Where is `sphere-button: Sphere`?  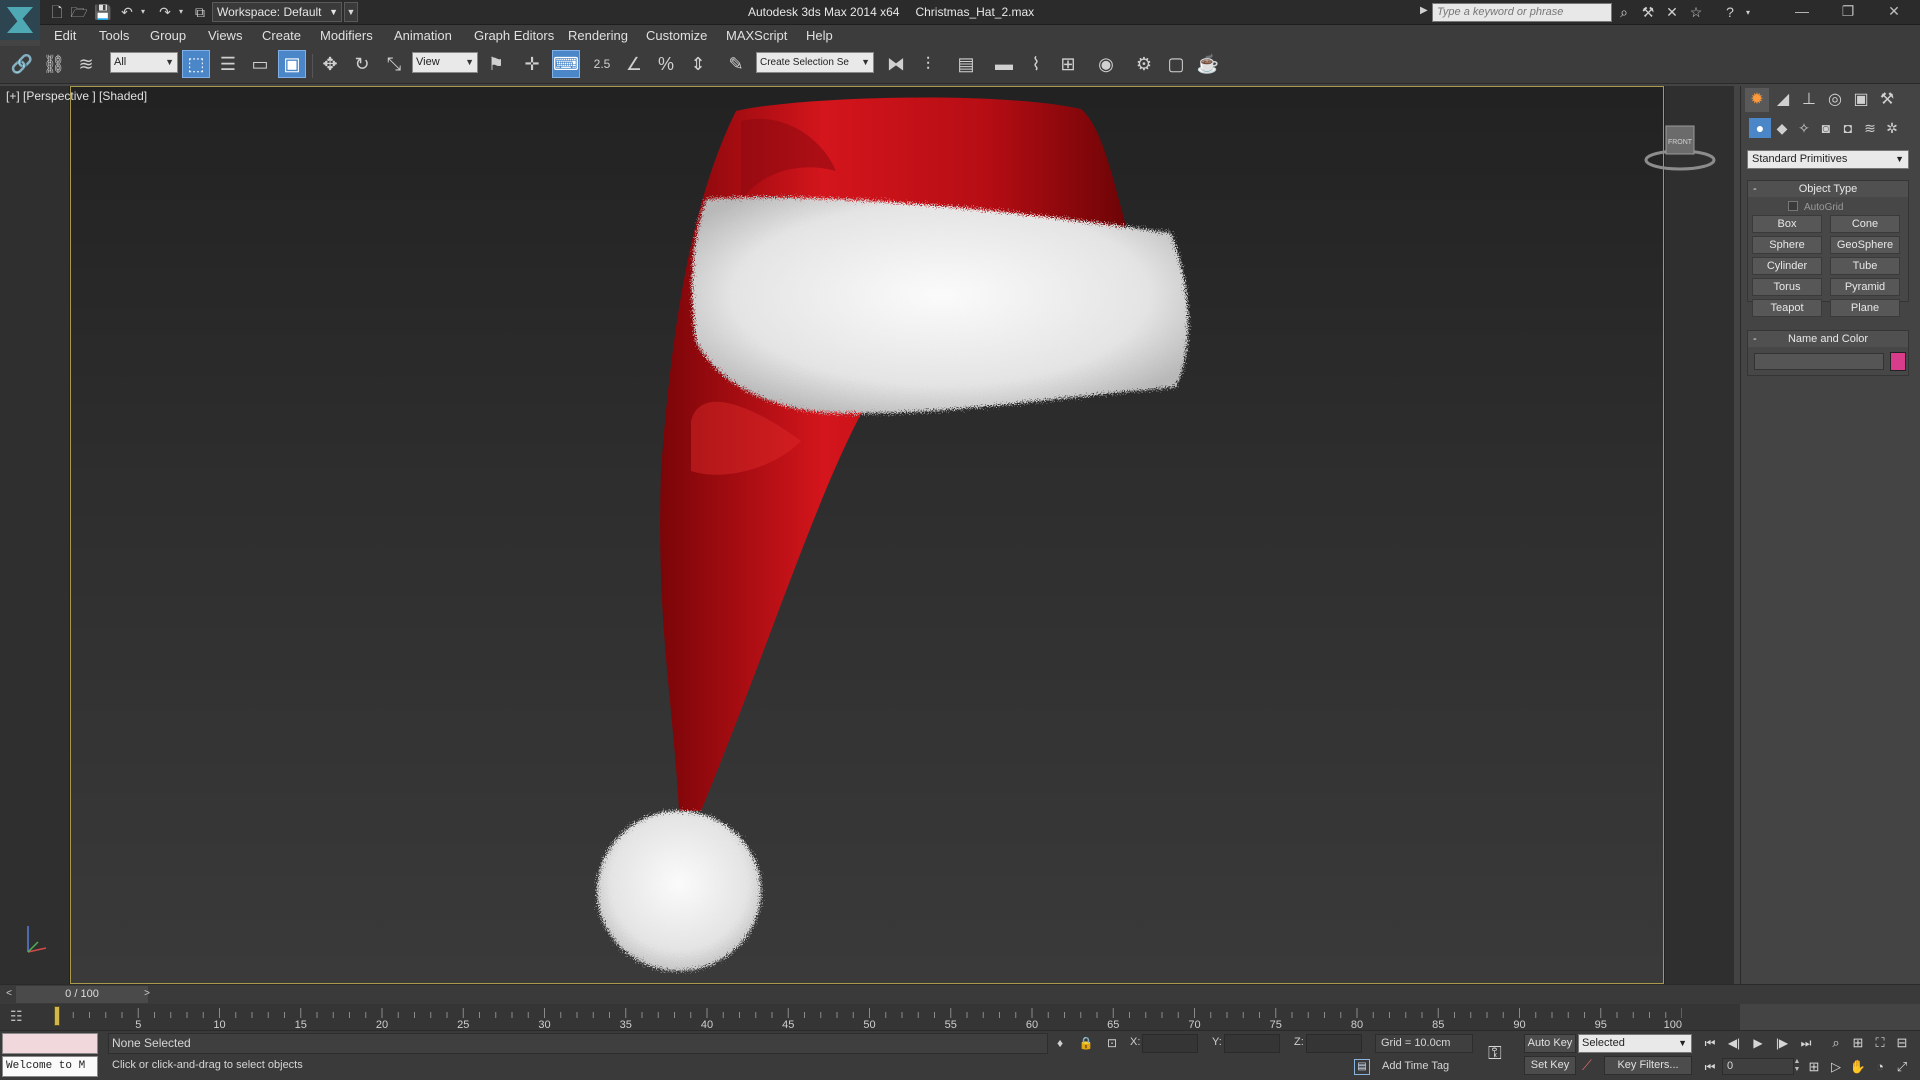 sphere-button: Sphere is located at coordinates (1787, 245).